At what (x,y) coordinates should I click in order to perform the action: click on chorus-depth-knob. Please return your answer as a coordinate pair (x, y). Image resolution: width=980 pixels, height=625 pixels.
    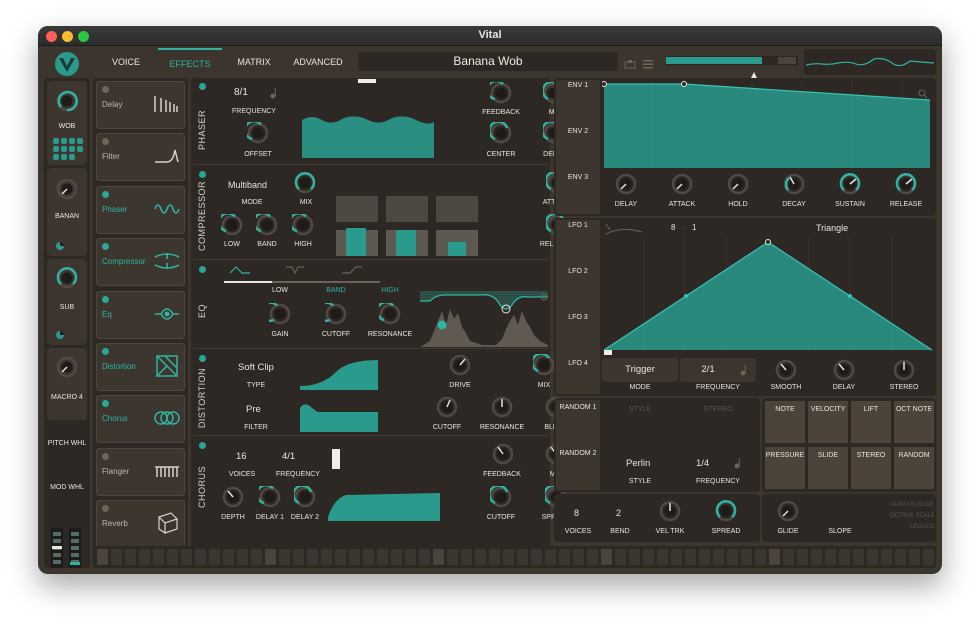
    Looking at the image, I should click on (233, 497).